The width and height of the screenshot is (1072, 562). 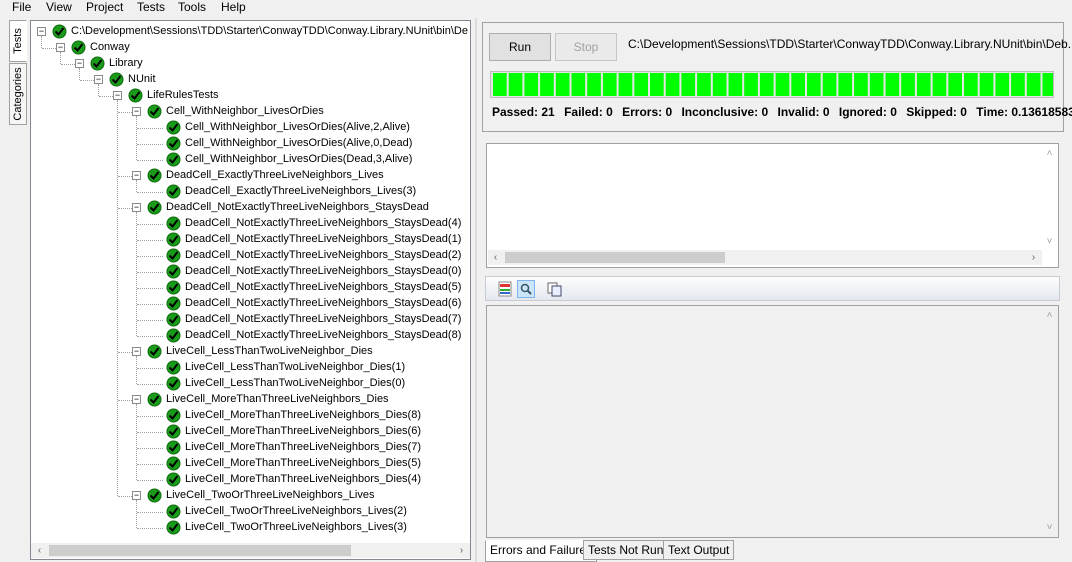 What do you see at coordinates (192, 7) in the screenshot?
I see `menu-tools: Tools` at bounding box center [192, 7].